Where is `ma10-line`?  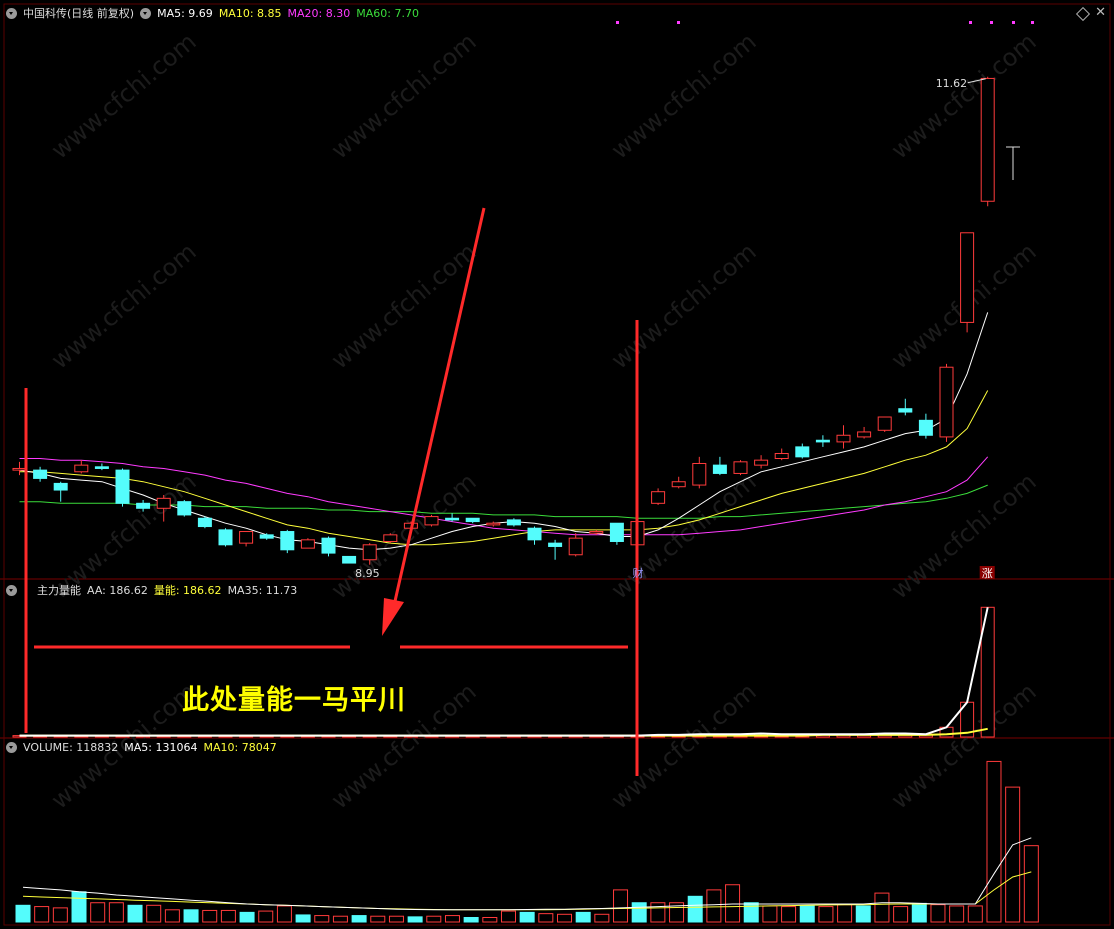 ma10-line is located at coordinates (504, 468).